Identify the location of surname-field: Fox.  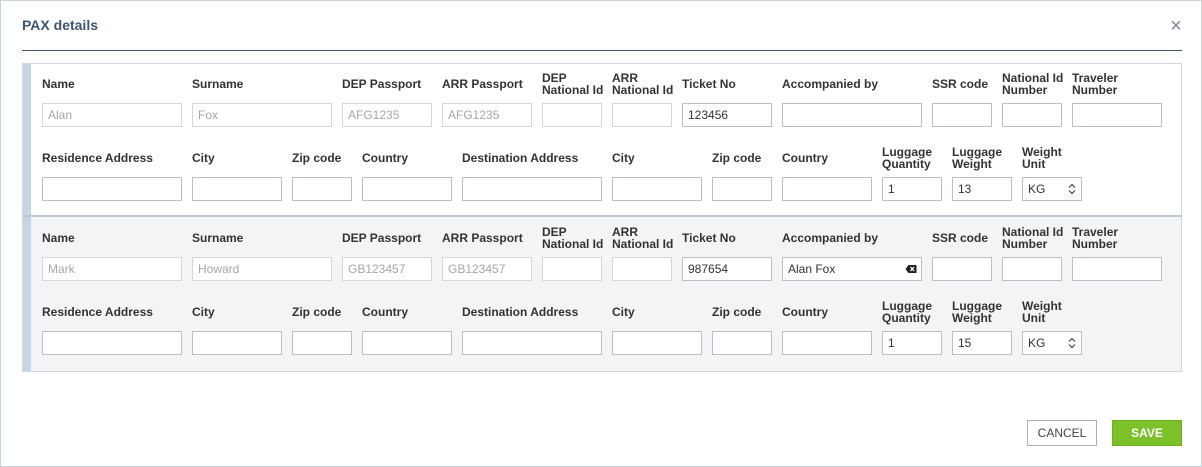
(262, 115).